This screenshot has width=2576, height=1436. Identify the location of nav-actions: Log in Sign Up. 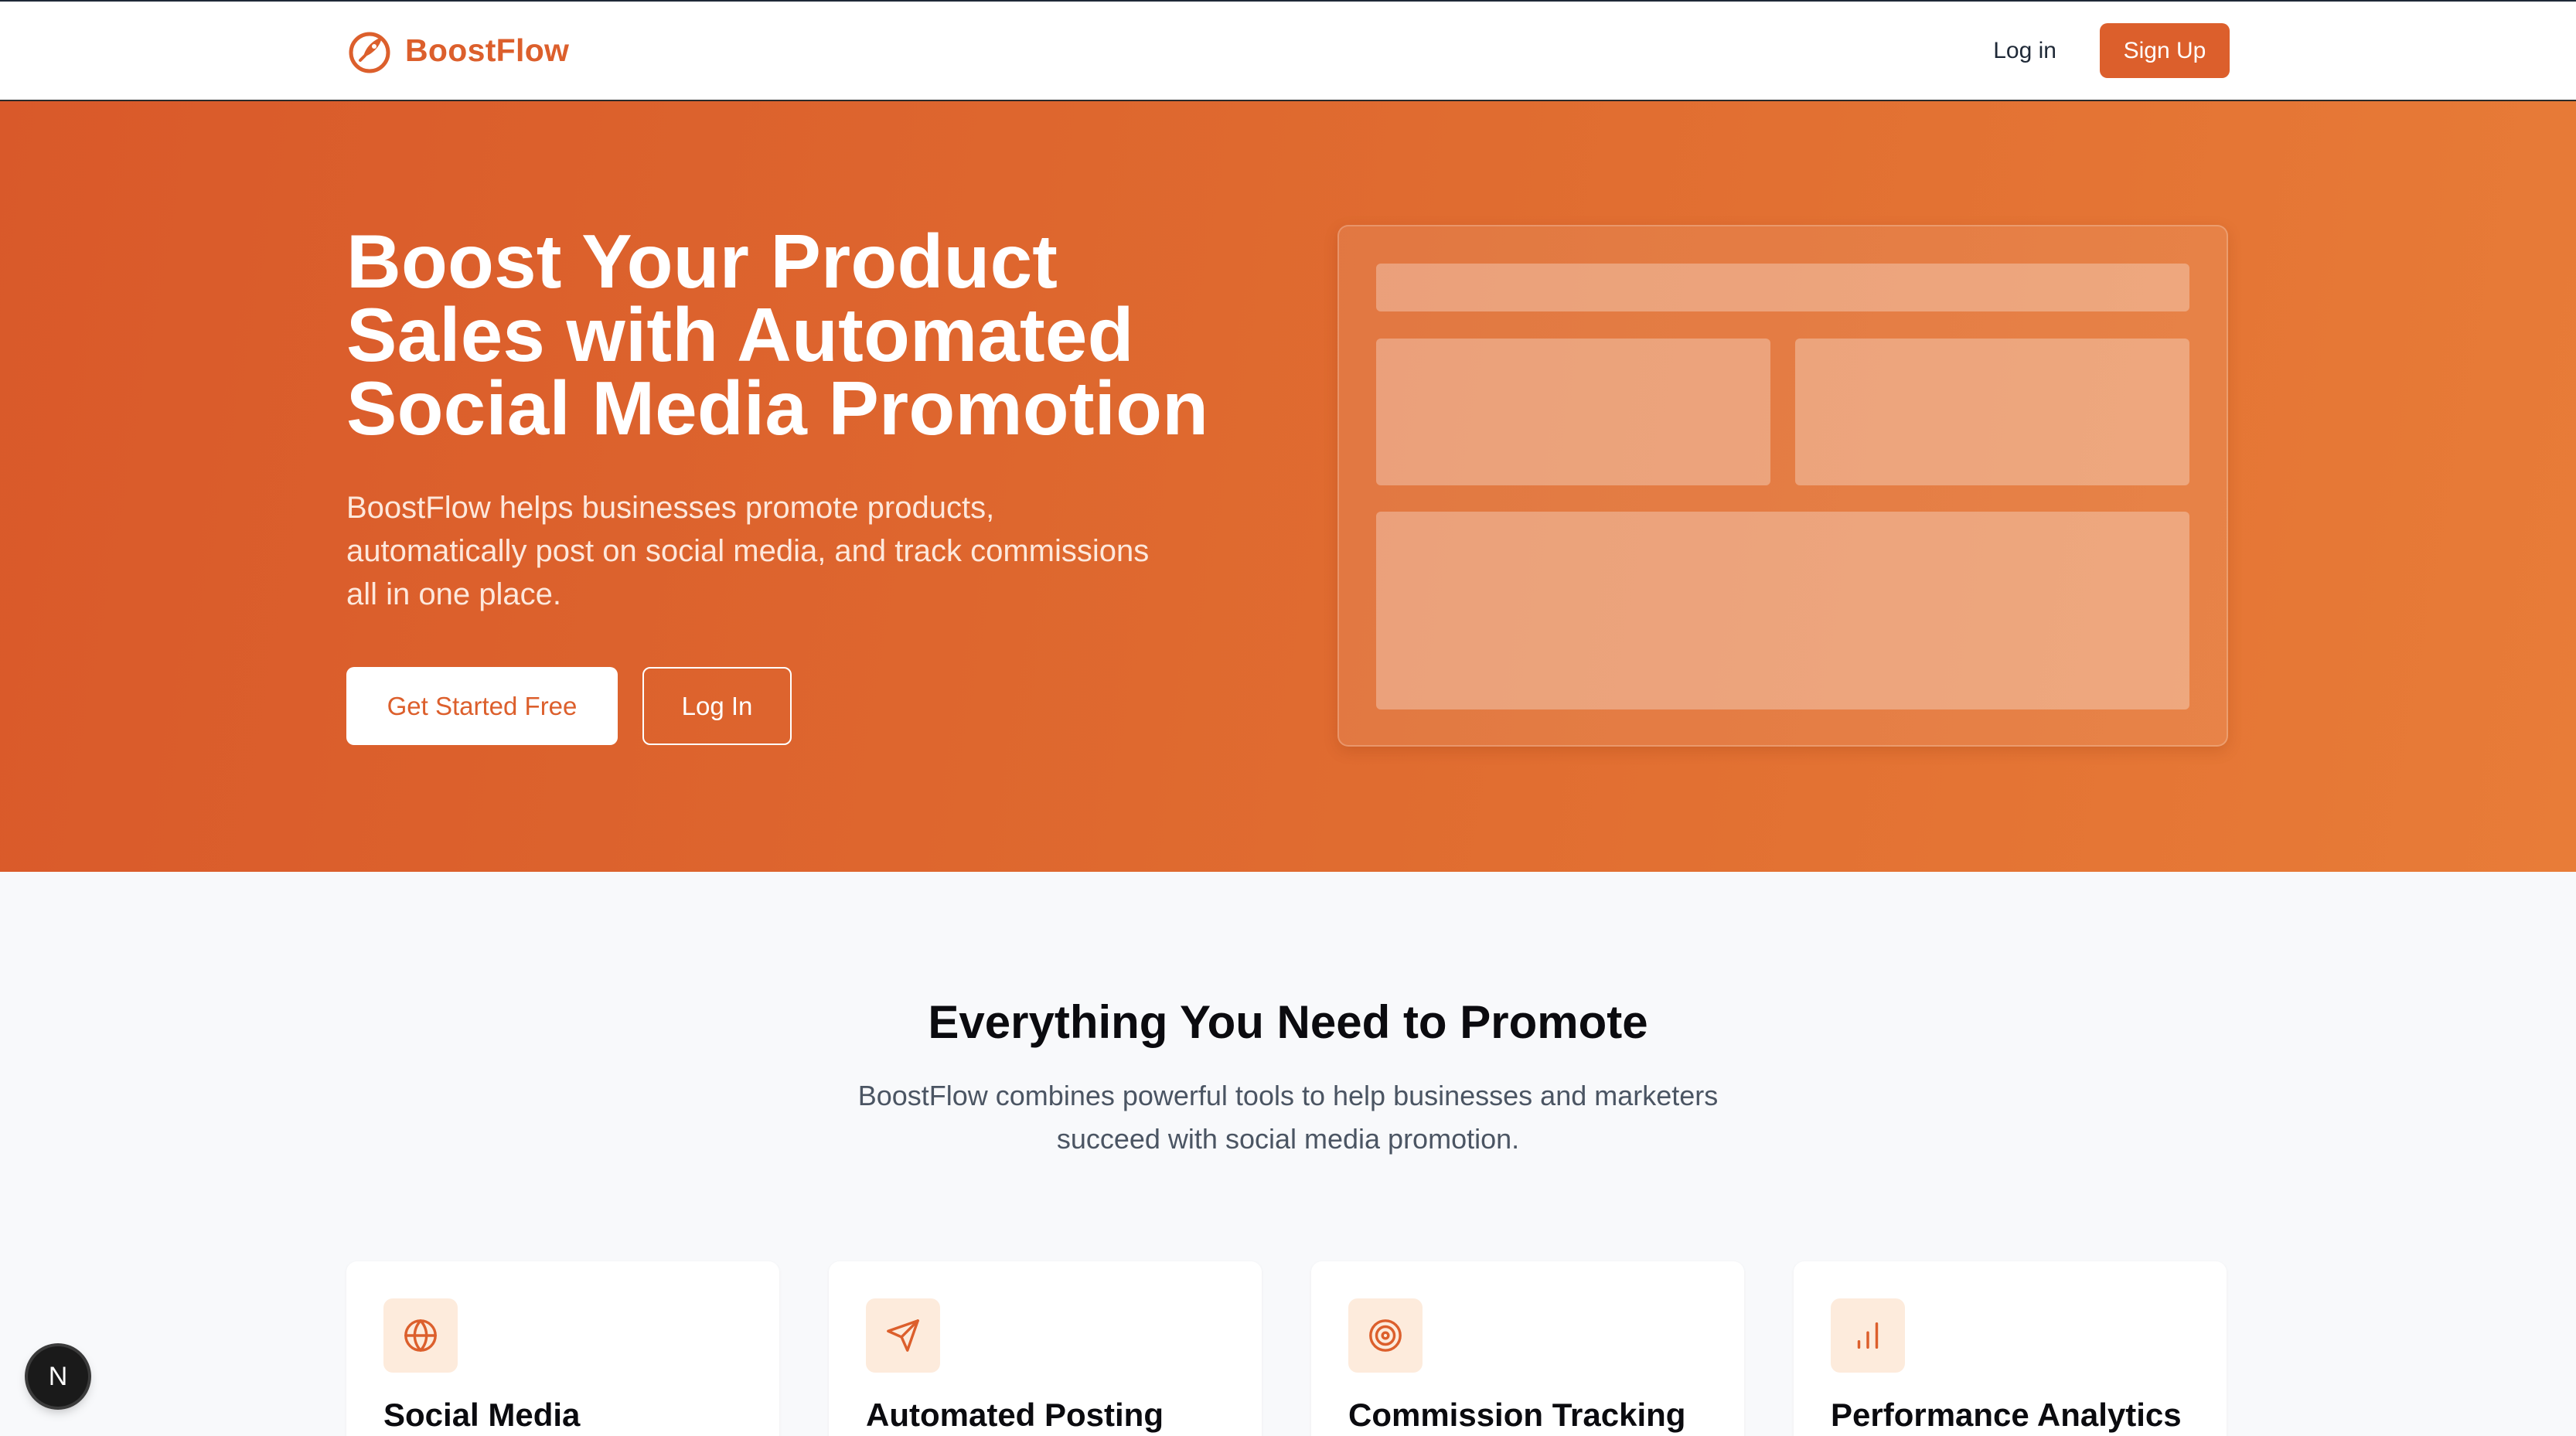
(2111, 50).